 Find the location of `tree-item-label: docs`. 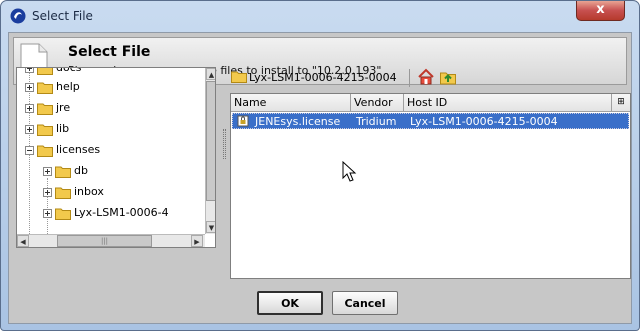

tree-item-label: docs is located at coordinates (69, 70).